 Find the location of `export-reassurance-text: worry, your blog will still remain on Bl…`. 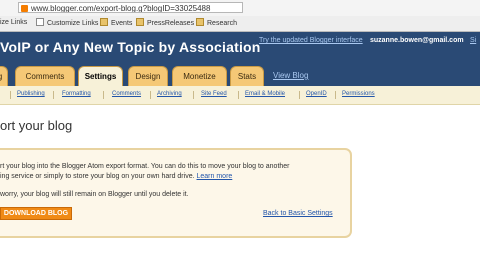

export-reassurance-text: worry, your blog will still remain on Bl… is located at coordinates (94, 194).